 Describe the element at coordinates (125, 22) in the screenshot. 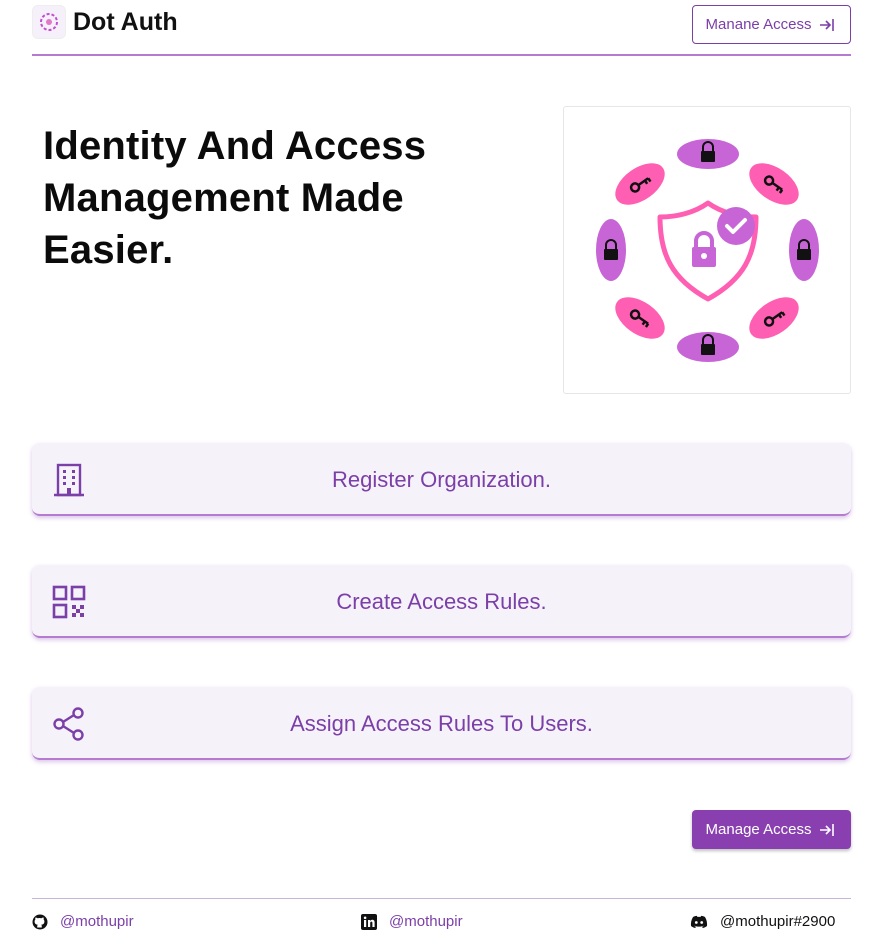

I see `brand-name: Dot Auth` at that location.